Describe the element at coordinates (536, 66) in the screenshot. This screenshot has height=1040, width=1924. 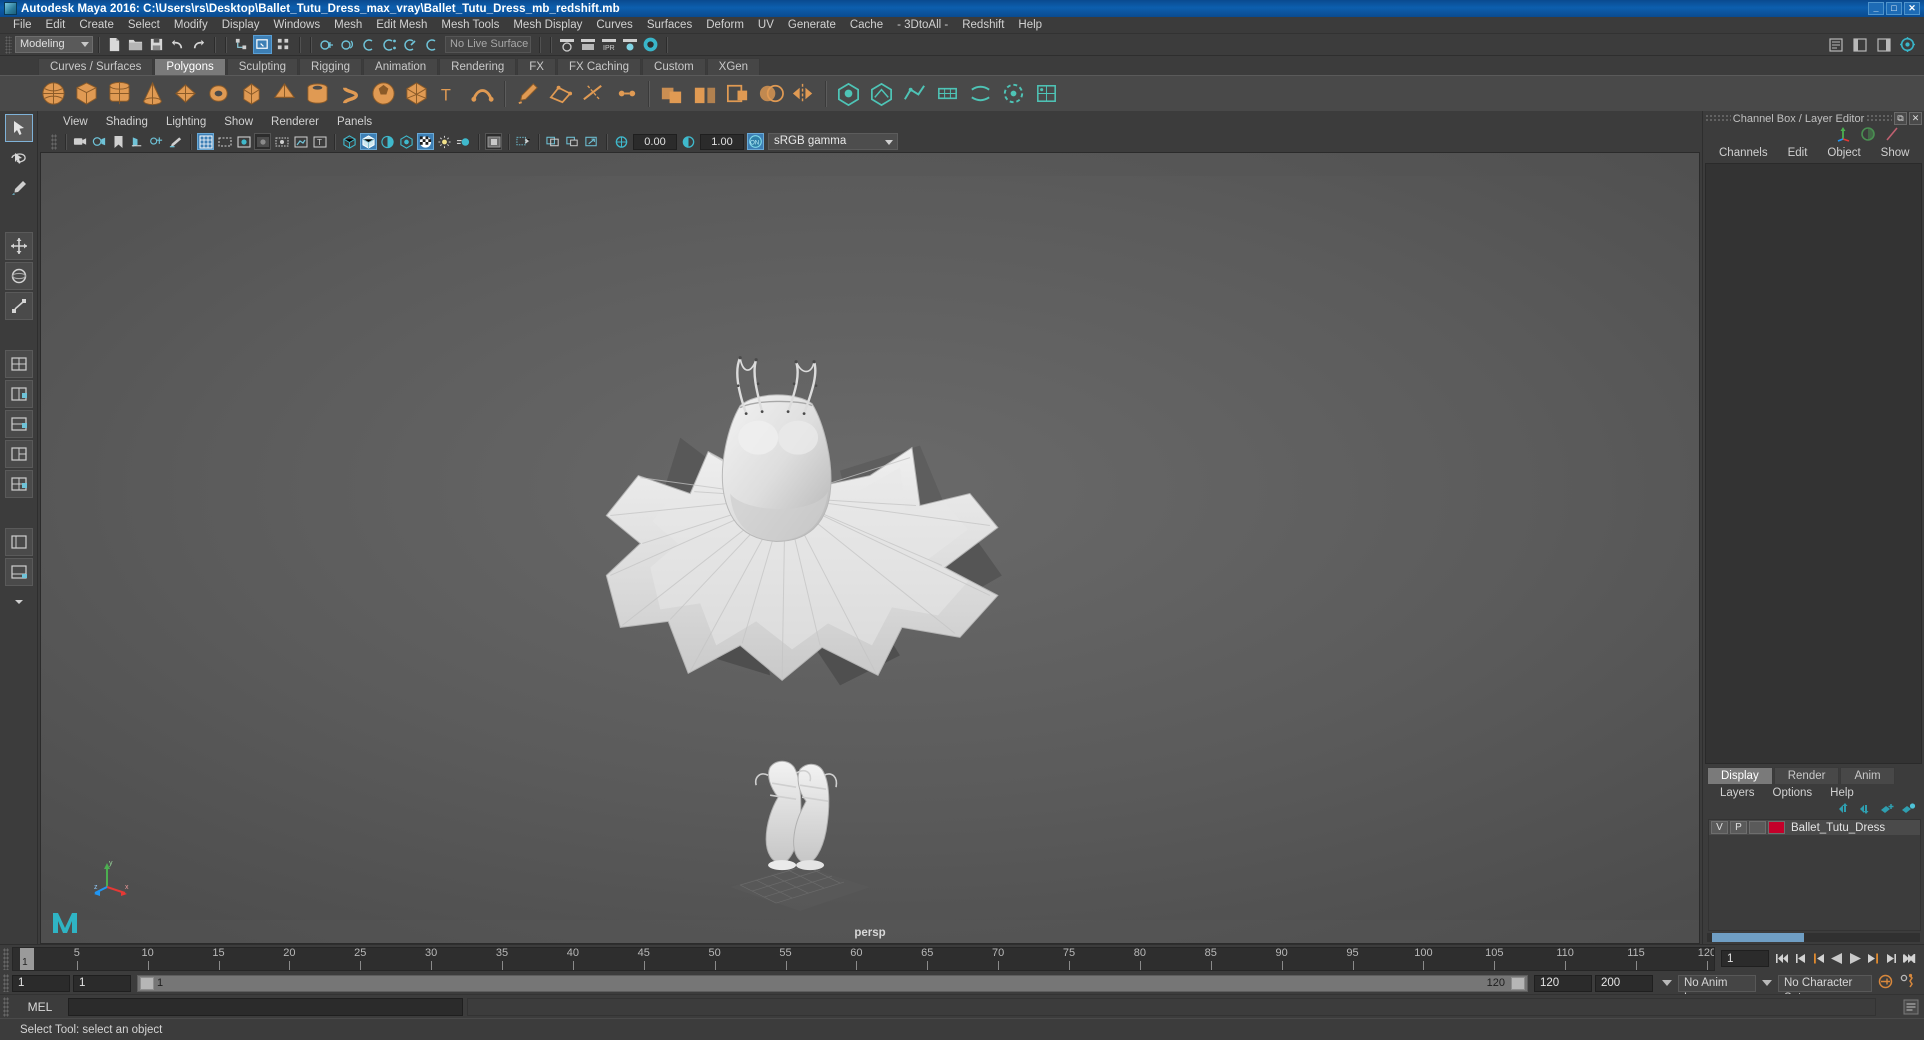
I see `shelf-tab-fx: FX` at that location.